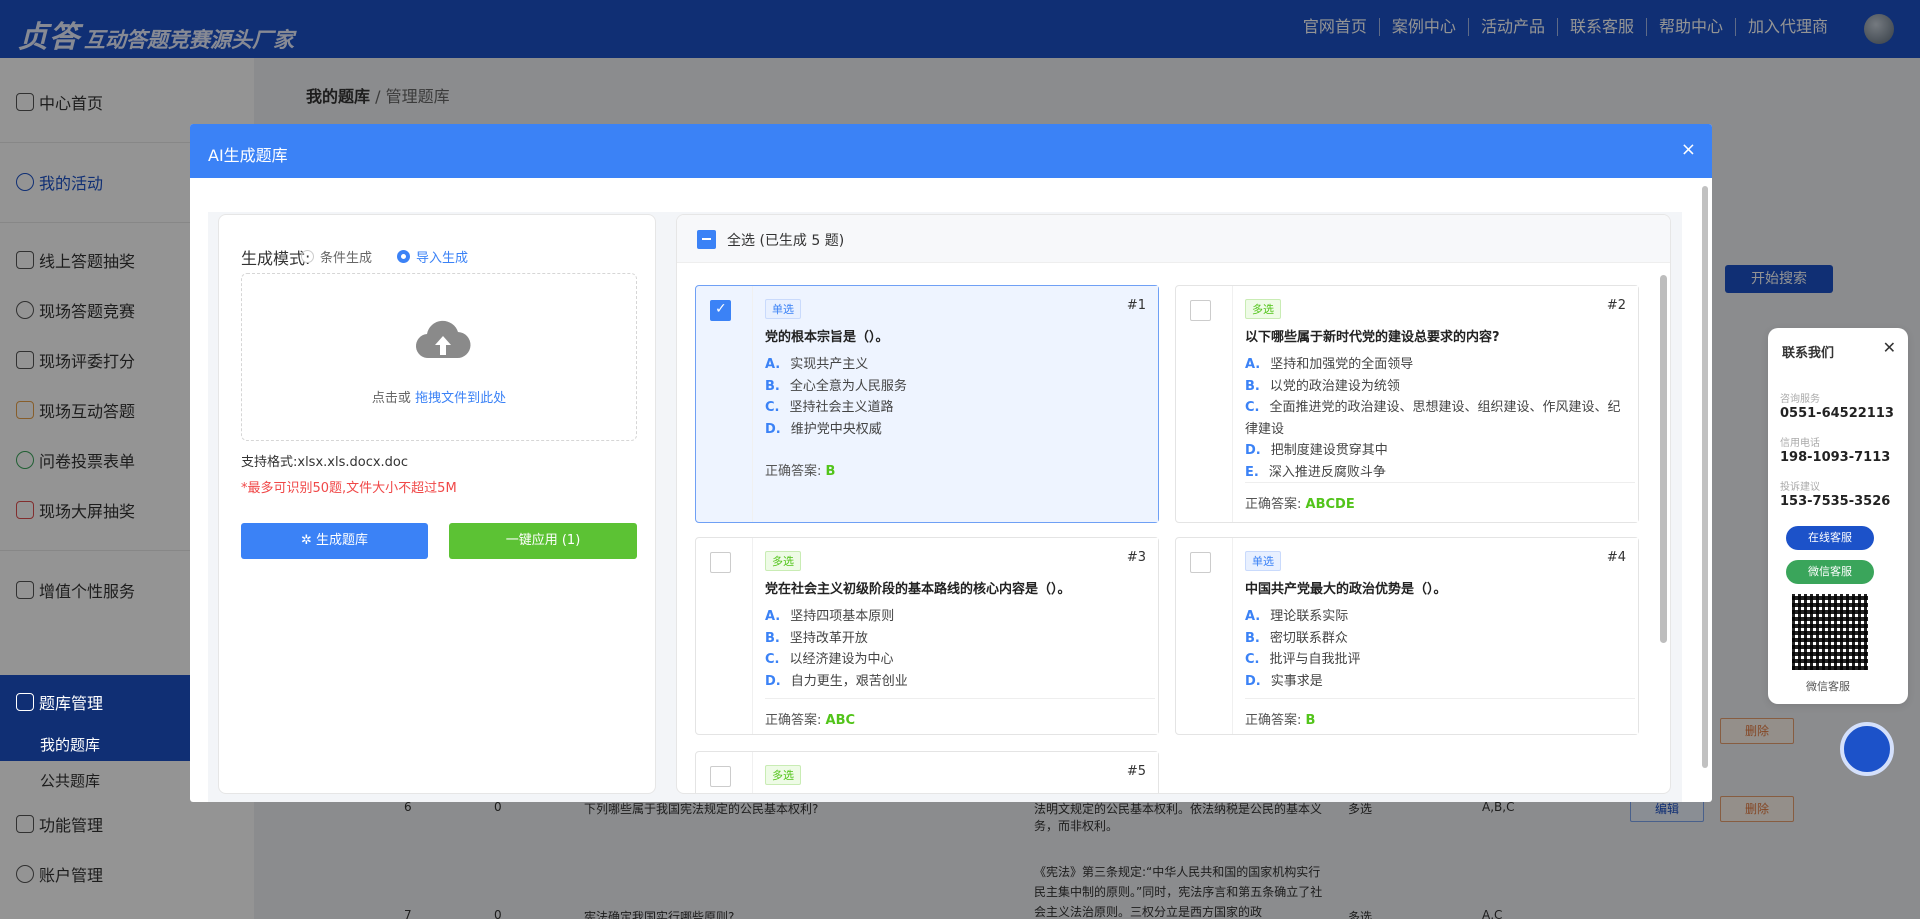  What do you see at coordinates (1705, 477) in the screenshot?
I see `modal-scrollbar` at bounding box center [1705, 477].